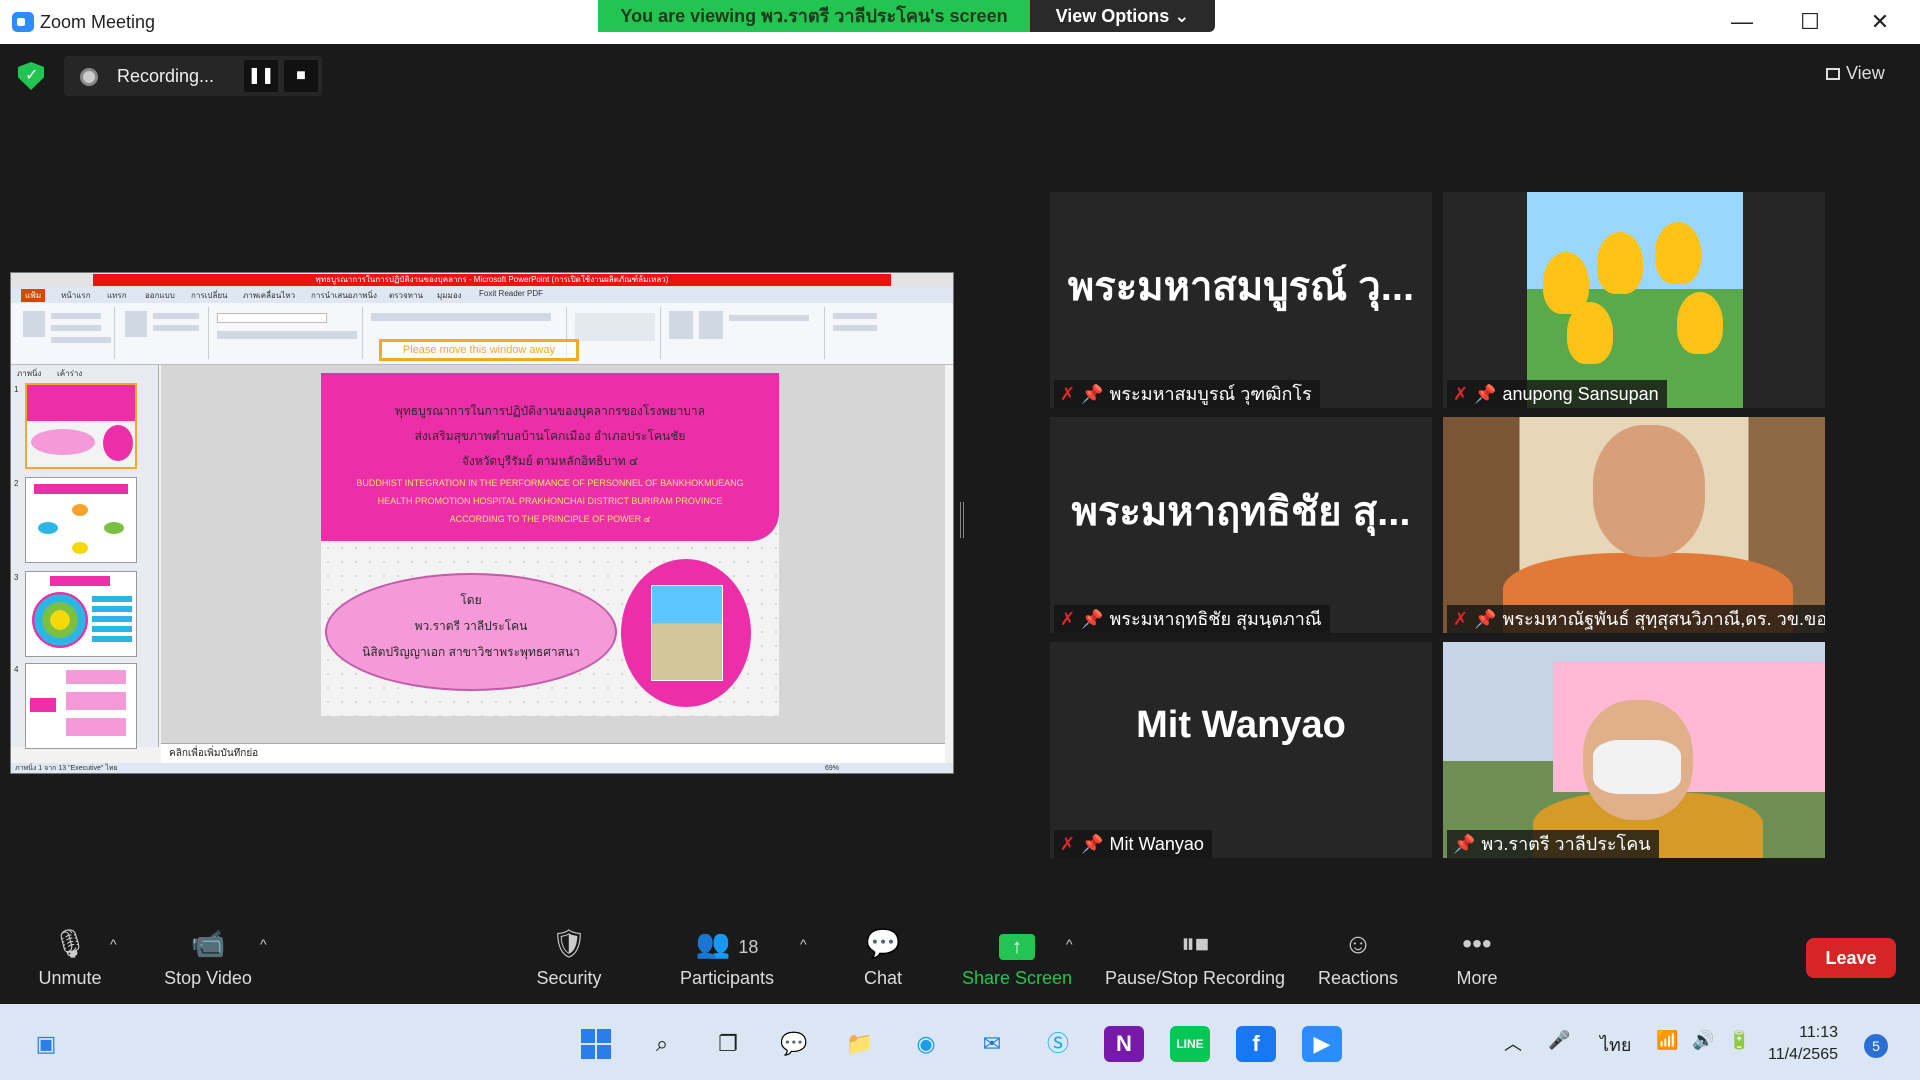 The image size is (1920, 1080). Describe the element at coordinates (1477, 958) in the screenshot. I see `more-button: ••• More` at that location.